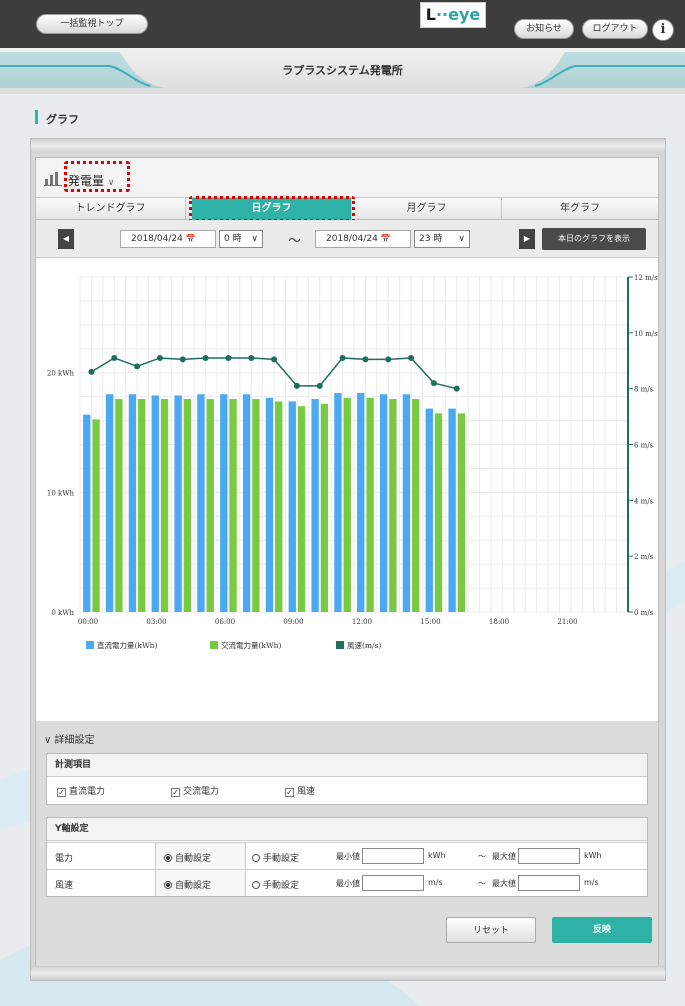 The height and width of the screenshot is (1006, 685). Describe the element at coordinates (580, 209) in the screenshot. I see `tab-yearly: 年グラフ` at that location.